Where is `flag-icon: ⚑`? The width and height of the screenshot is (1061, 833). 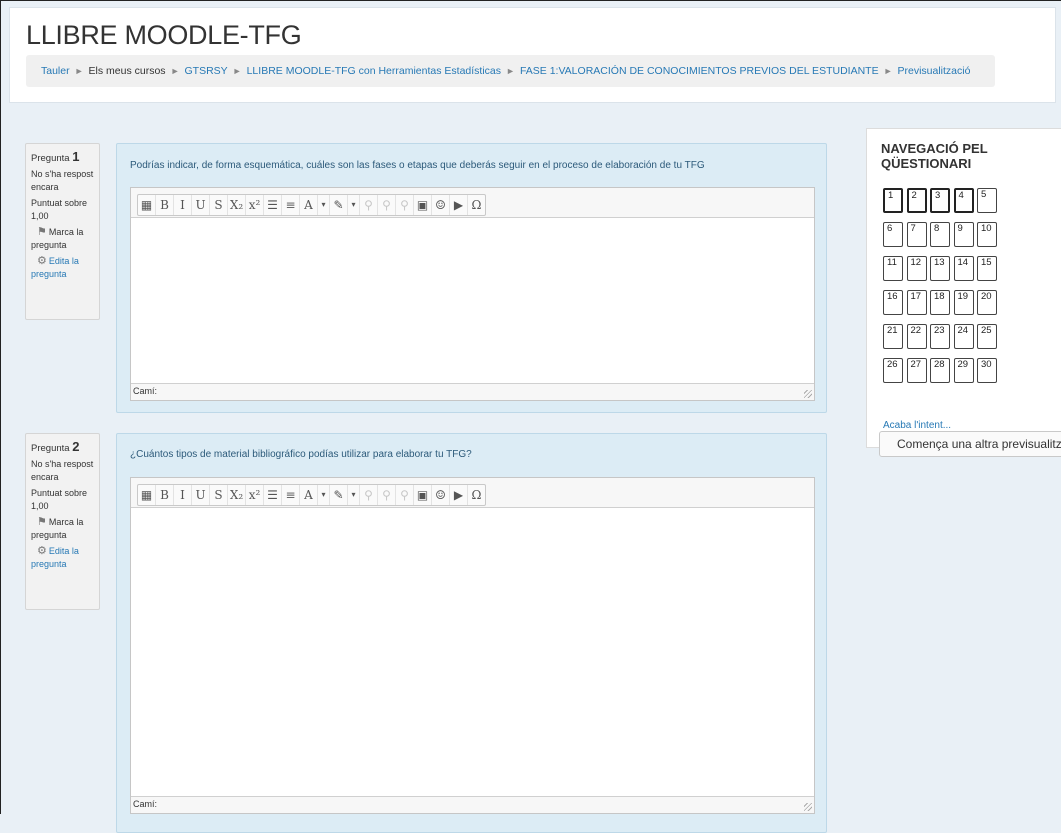
flag-icon: ⚑ is located at coordinates (42, 522).